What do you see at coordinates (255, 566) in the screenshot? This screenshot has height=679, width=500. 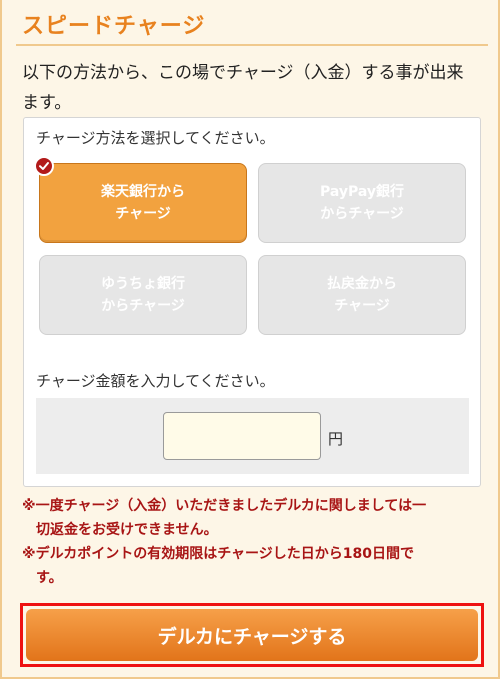 I see `notice-point-expiry: ※デルカポイントの有効期限はチャージした日から180日間で す。` at bounding box center [255, 566].